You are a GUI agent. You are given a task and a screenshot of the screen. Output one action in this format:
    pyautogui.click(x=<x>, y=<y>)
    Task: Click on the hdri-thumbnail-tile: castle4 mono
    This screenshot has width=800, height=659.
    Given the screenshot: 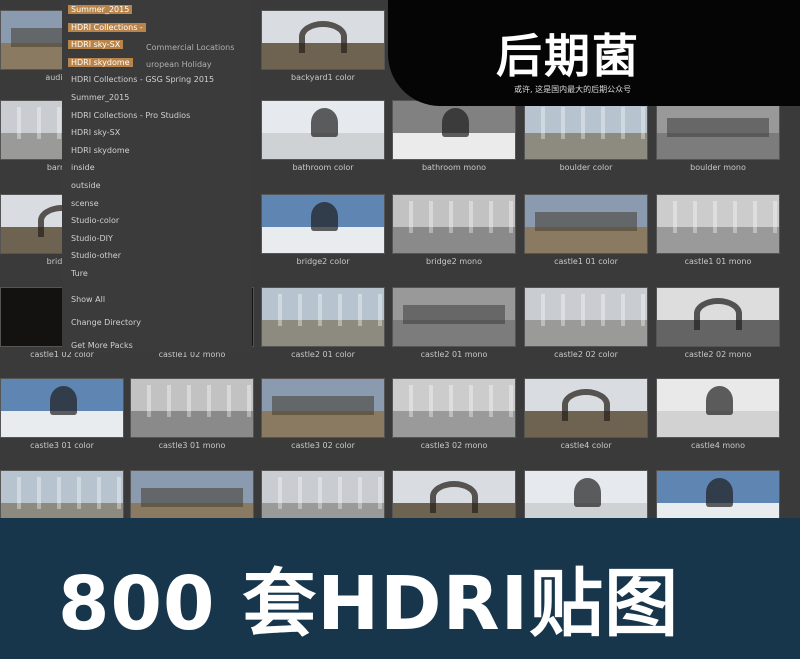 What is the action you would take?
    pyautogui.click(x=718, y=414)
    